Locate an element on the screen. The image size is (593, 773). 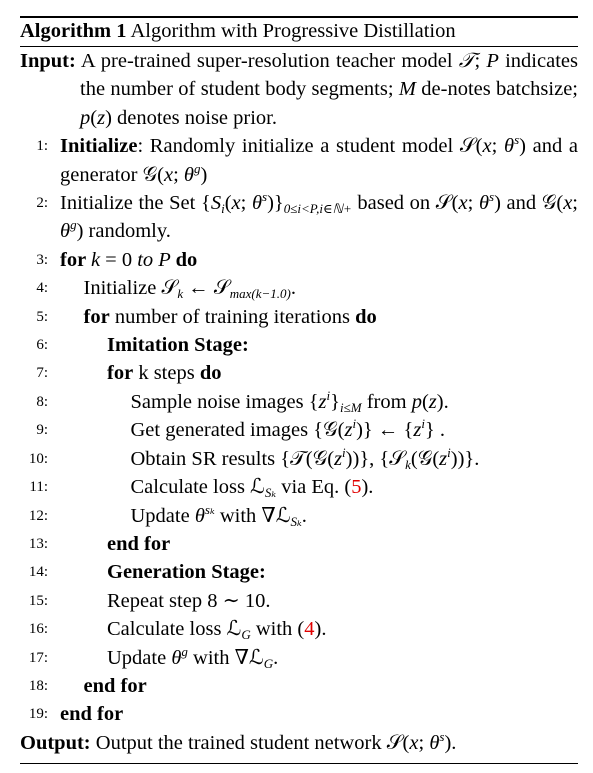
algorithm-line: 3: for k = 0 to P do is located at coordinates (299, 260).